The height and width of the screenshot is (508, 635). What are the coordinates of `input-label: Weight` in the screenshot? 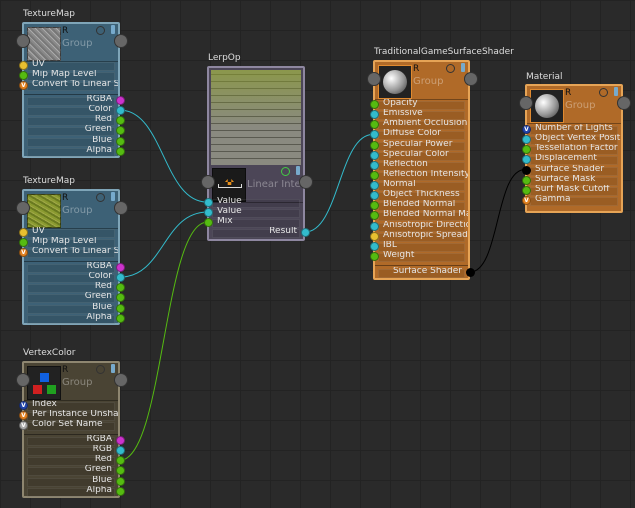 It's located at (399, 255).